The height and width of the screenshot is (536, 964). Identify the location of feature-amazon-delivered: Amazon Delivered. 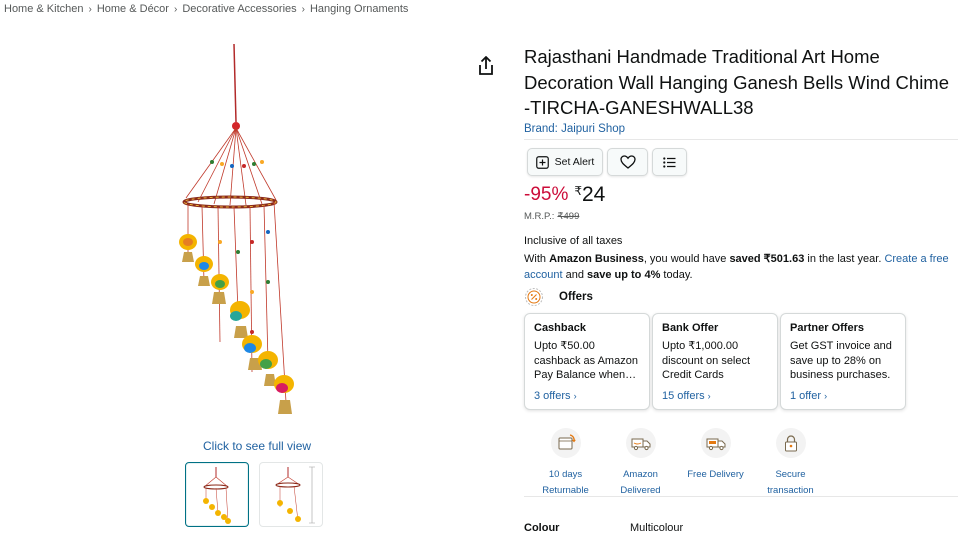
(640, 463).